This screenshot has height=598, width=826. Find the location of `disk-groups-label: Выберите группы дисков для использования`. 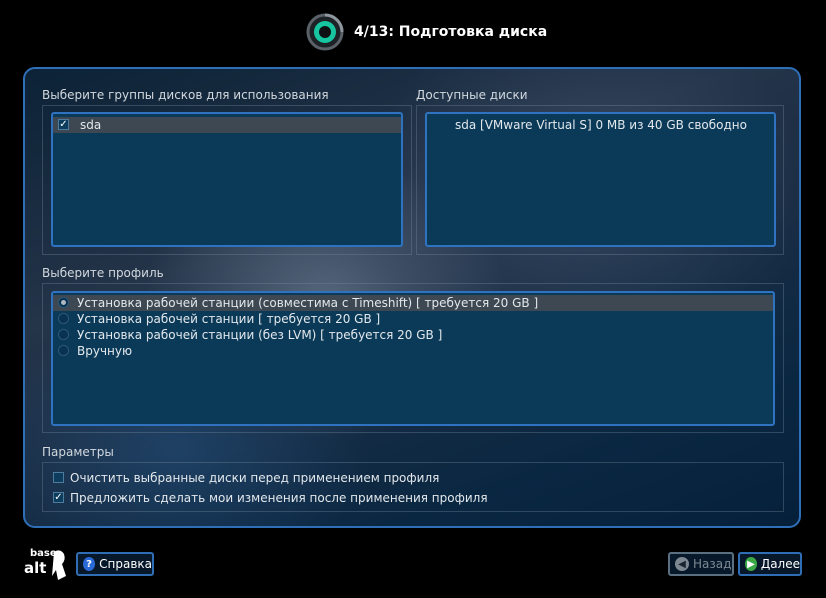

disk-groups-label: Выберите группы дисков для использования is located at coordinates (185, 95).